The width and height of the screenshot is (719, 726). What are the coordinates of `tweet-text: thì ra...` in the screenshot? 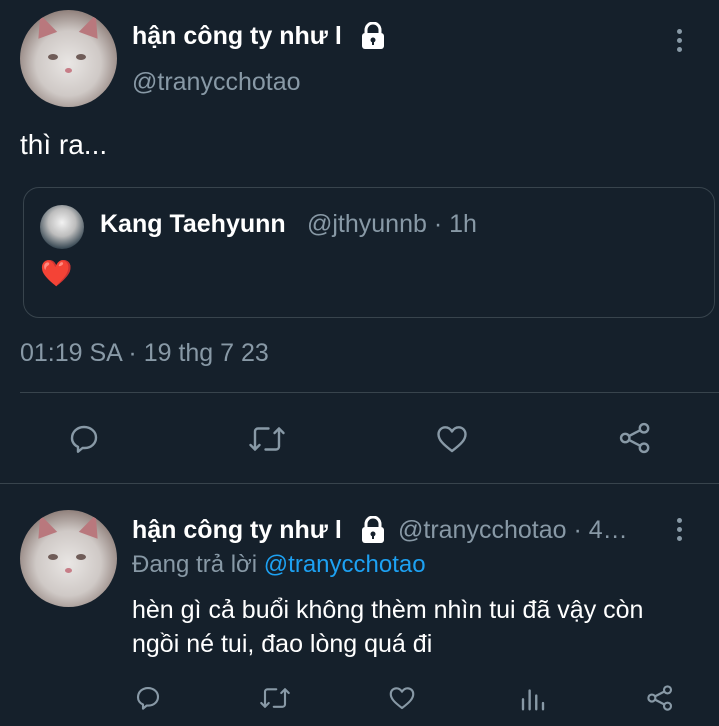 It's located at (64, 144).